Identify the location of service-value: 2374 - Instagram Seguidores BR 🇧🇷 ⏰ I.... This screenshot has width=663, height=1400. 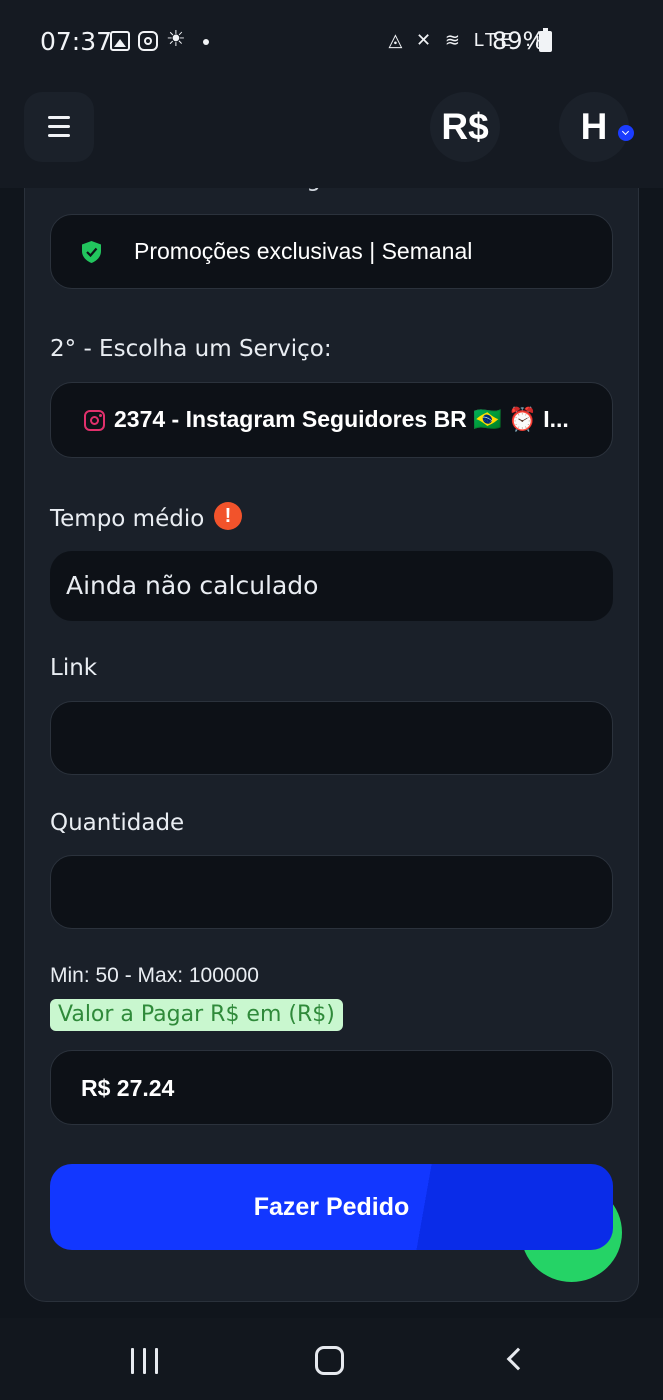
(341, 419).